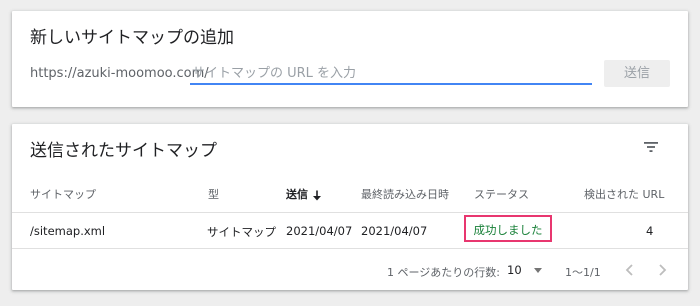  I want to click on sitemap-url-input, so click(391, 74).